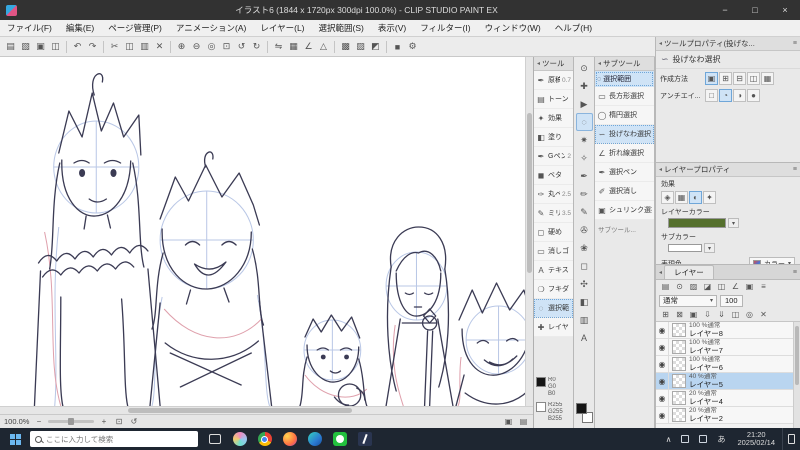 This screenshot has height=450, width=800. I want to click on chrome-button, so click(264, 439).